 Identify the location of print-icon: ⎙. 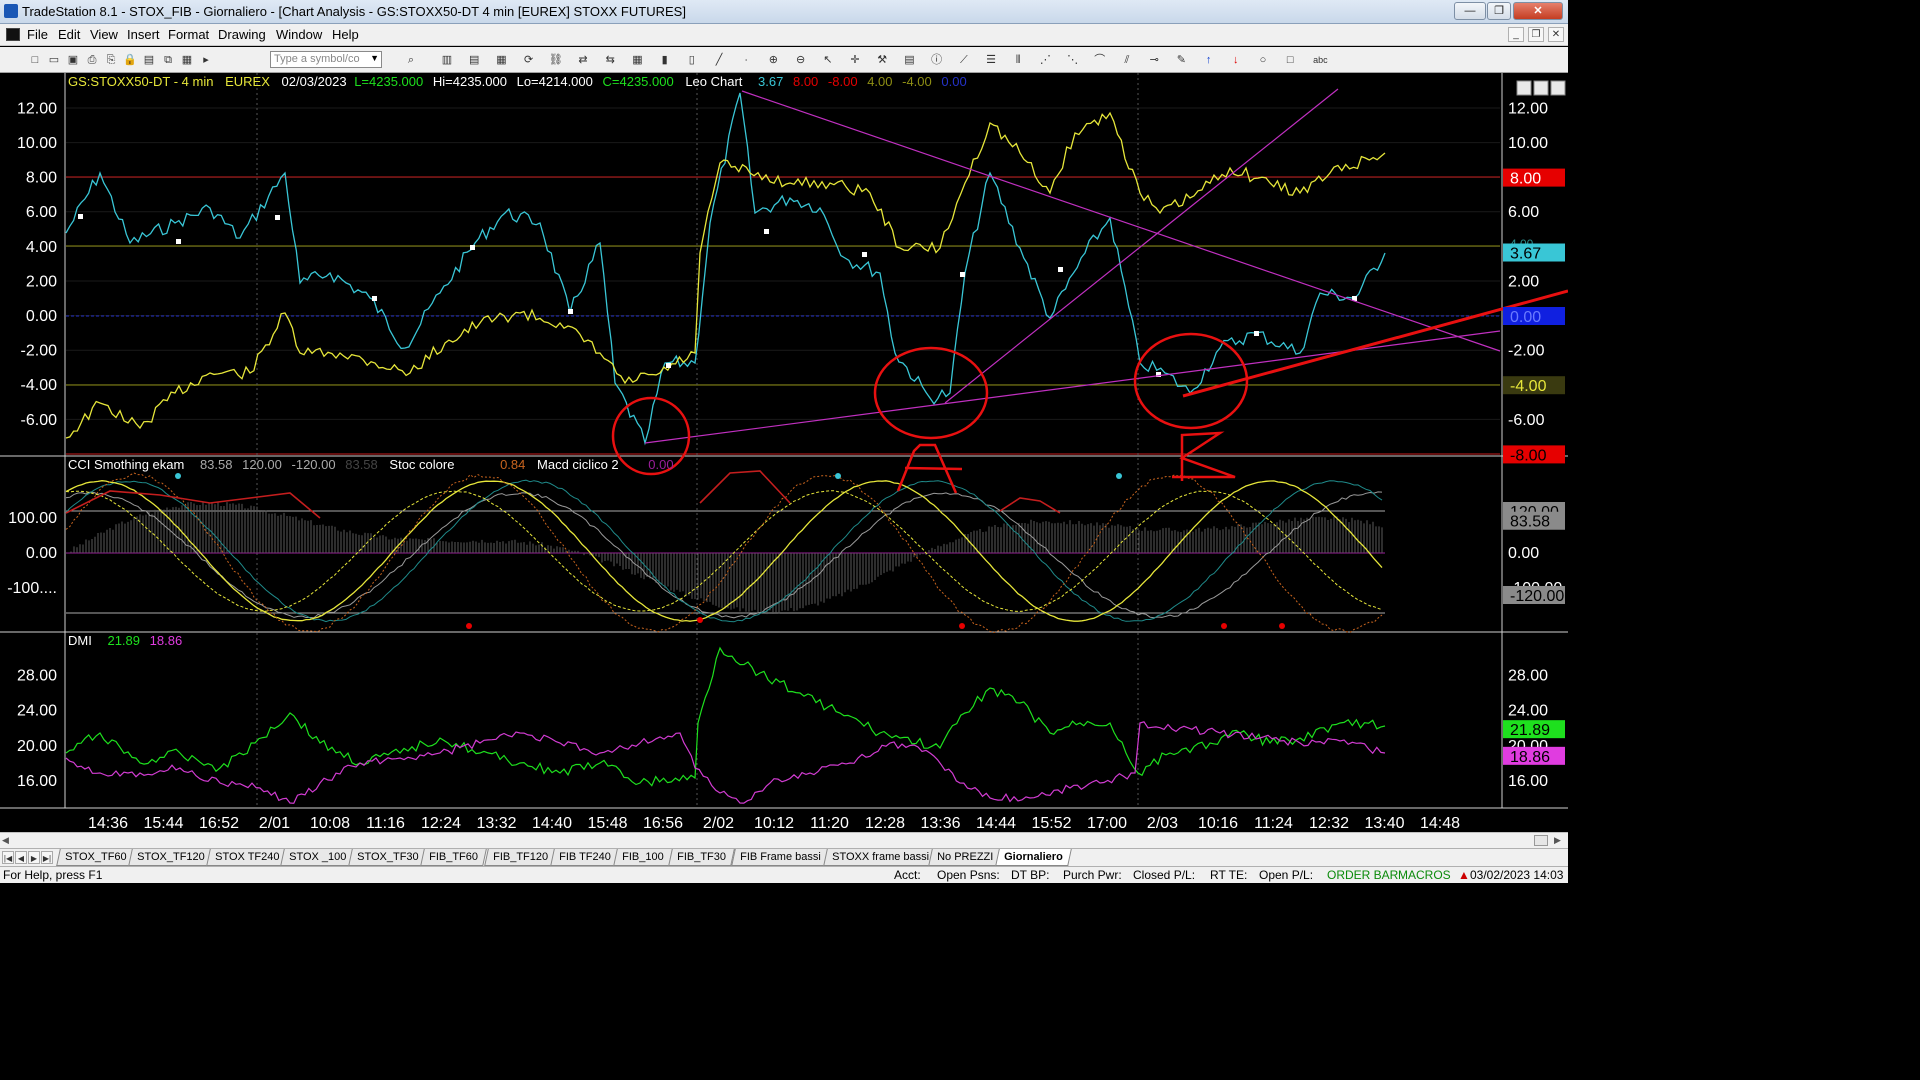
(92, 60).